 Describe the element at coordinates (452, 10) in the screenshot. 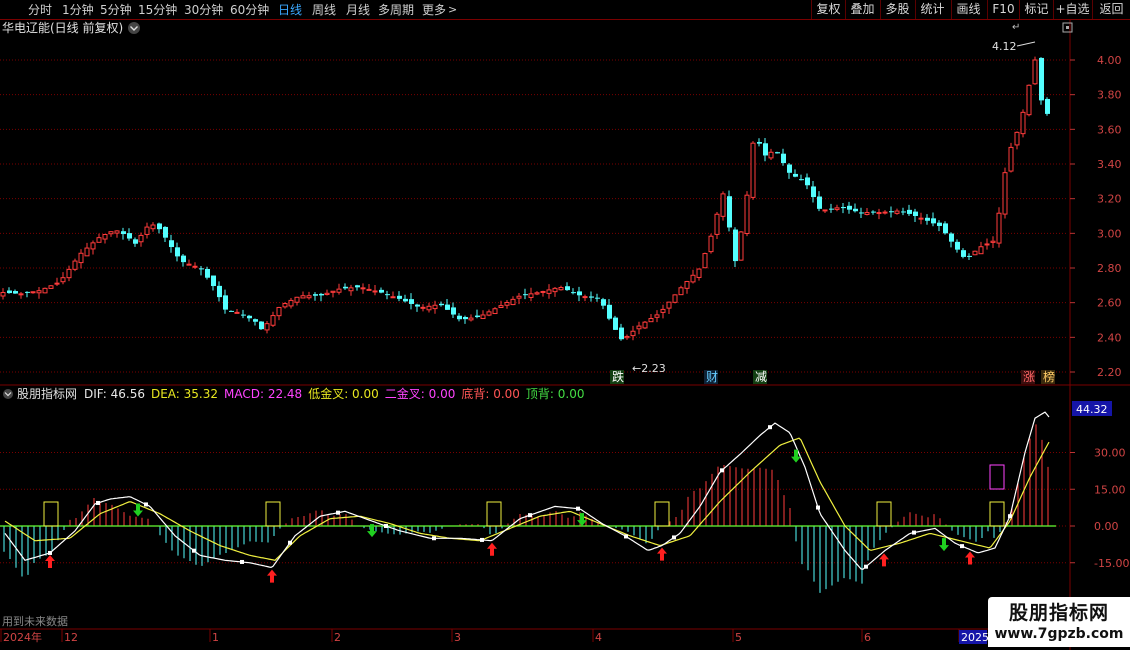

I see `more-chevron-icon: >` at that location.